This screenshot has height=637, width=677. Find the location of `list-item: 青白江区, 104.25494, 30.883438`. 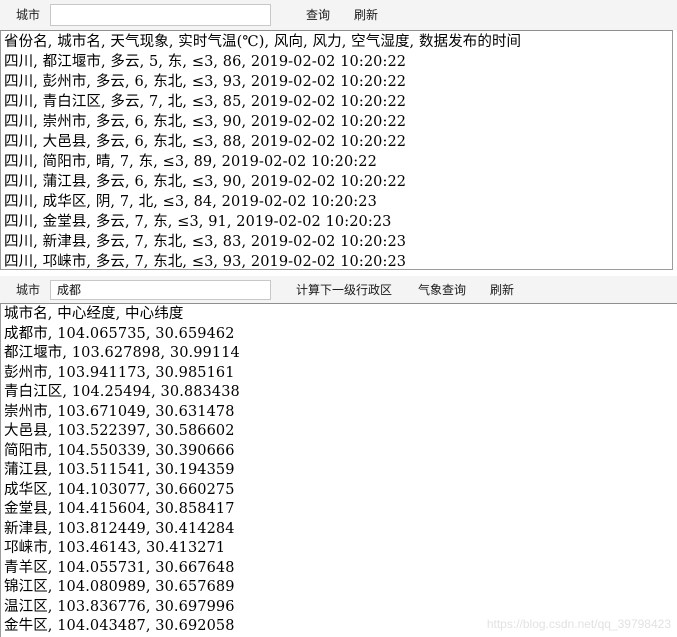

list-item: 青白江区, 104.25494, 30.883438 is located at coordinates (340, 393).